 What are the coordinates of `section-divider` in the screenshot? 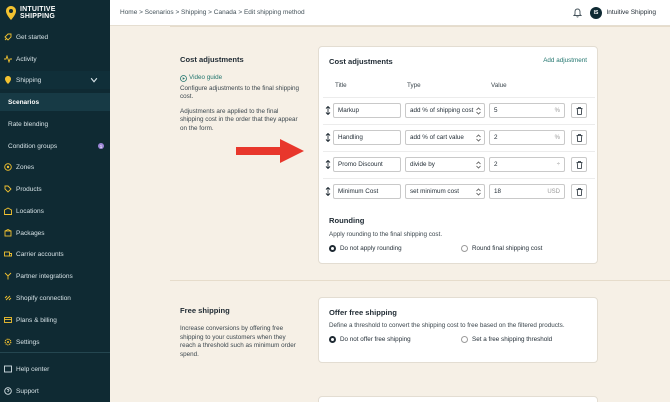 It's located at (420, 280).